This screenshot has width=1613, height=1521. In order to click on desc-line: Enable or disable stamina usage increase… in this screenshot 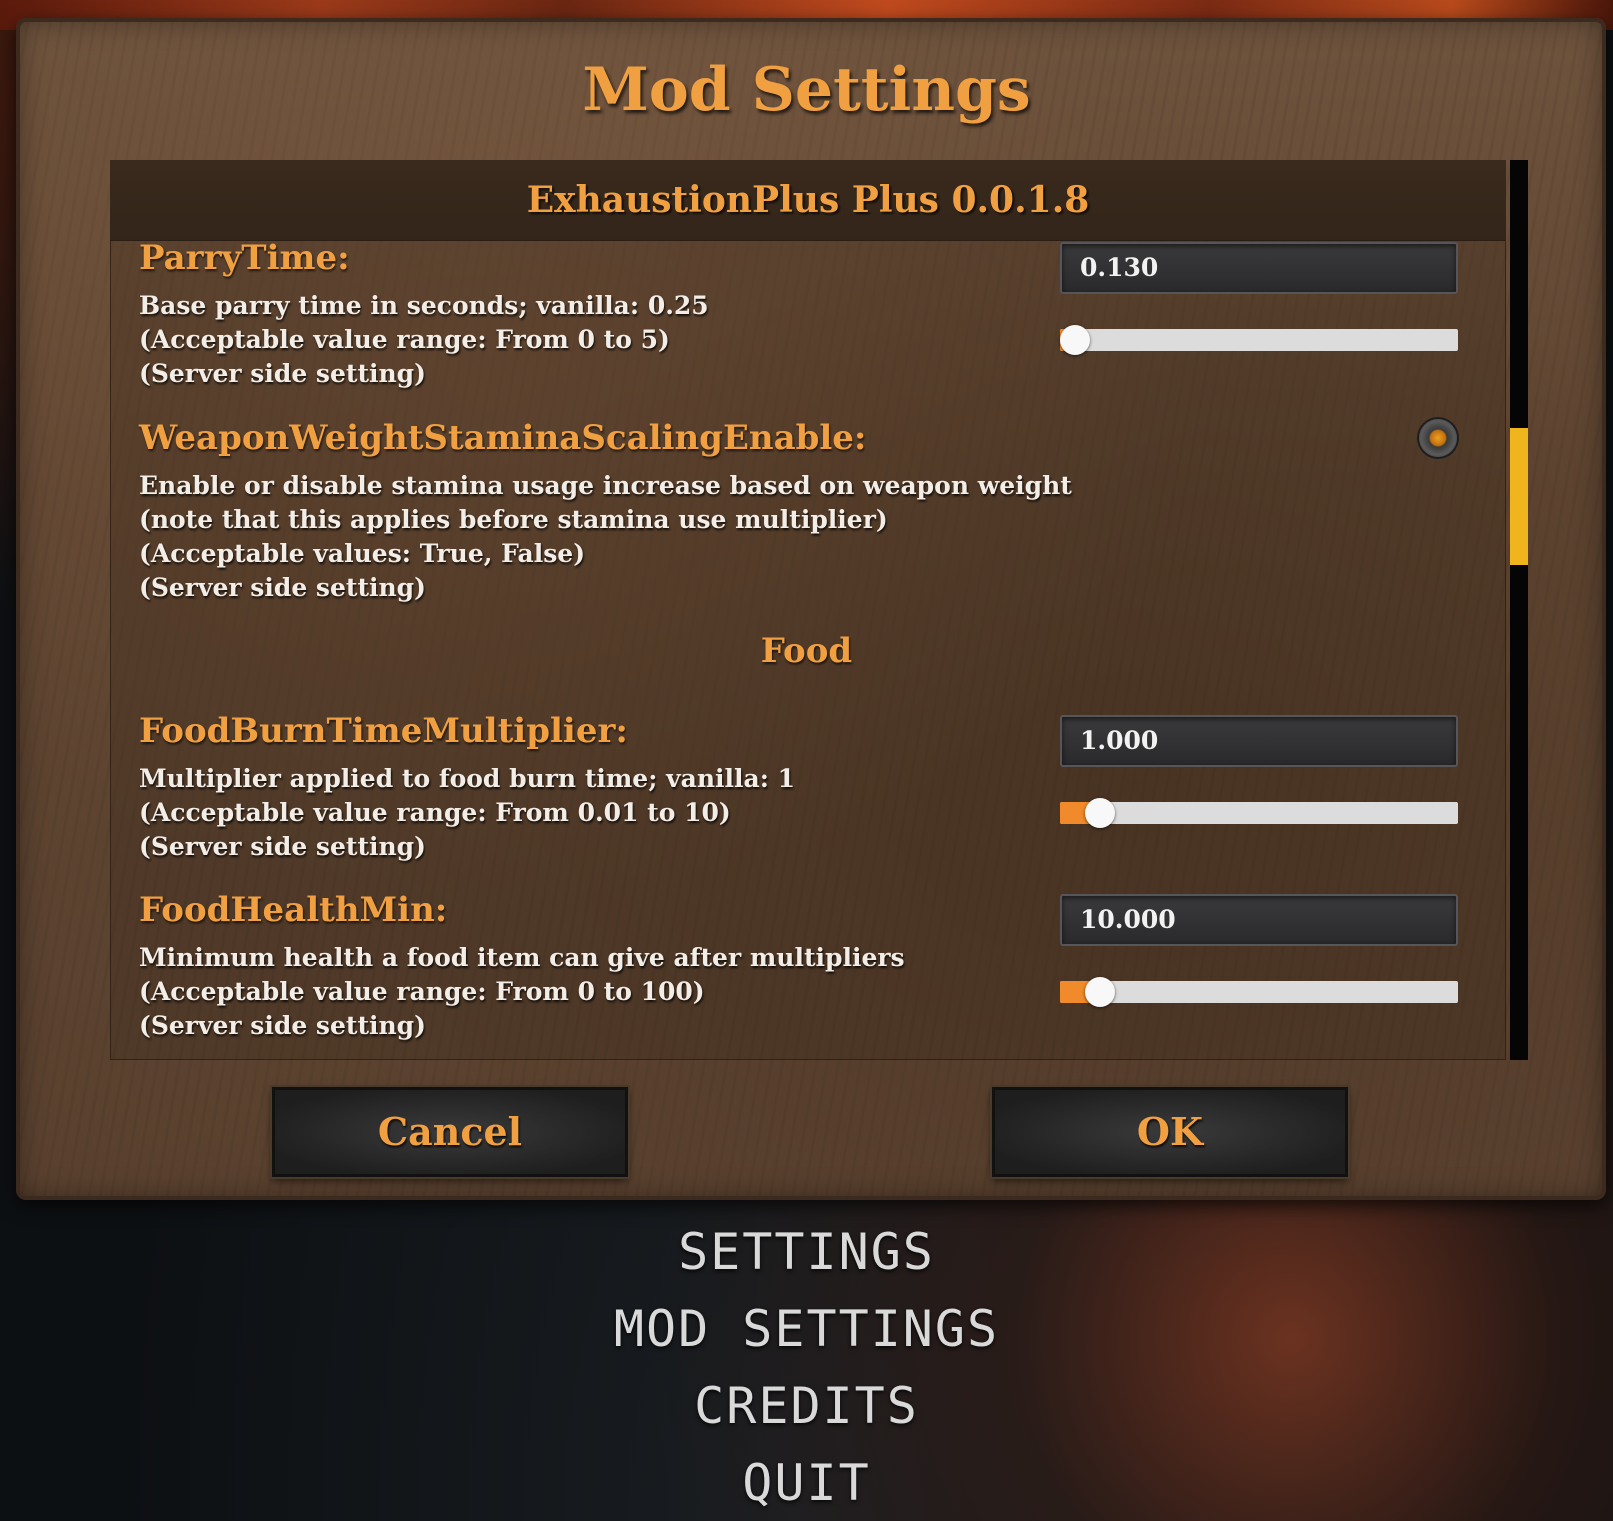, I will do `click(605, 485)`.